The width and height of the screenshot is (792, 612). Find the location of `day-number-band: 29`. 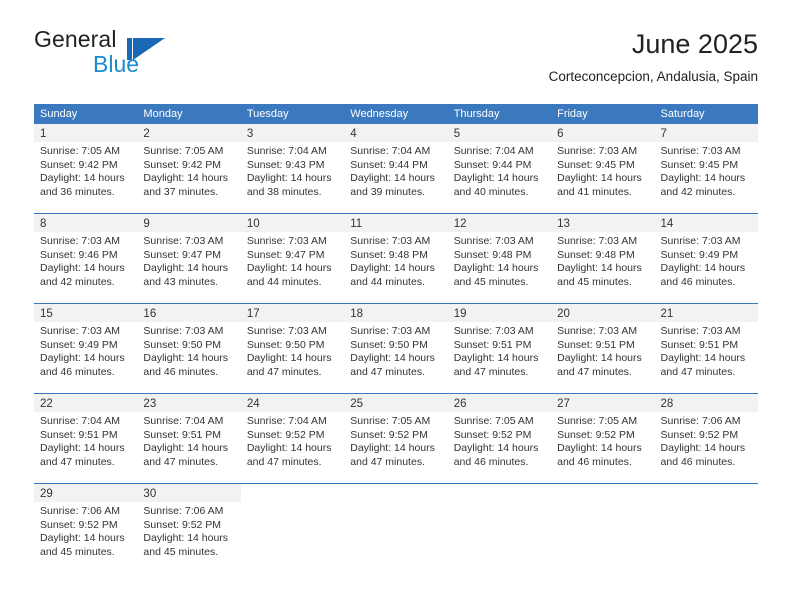

day-number-band: 29 is located at coordinates (86, 493).